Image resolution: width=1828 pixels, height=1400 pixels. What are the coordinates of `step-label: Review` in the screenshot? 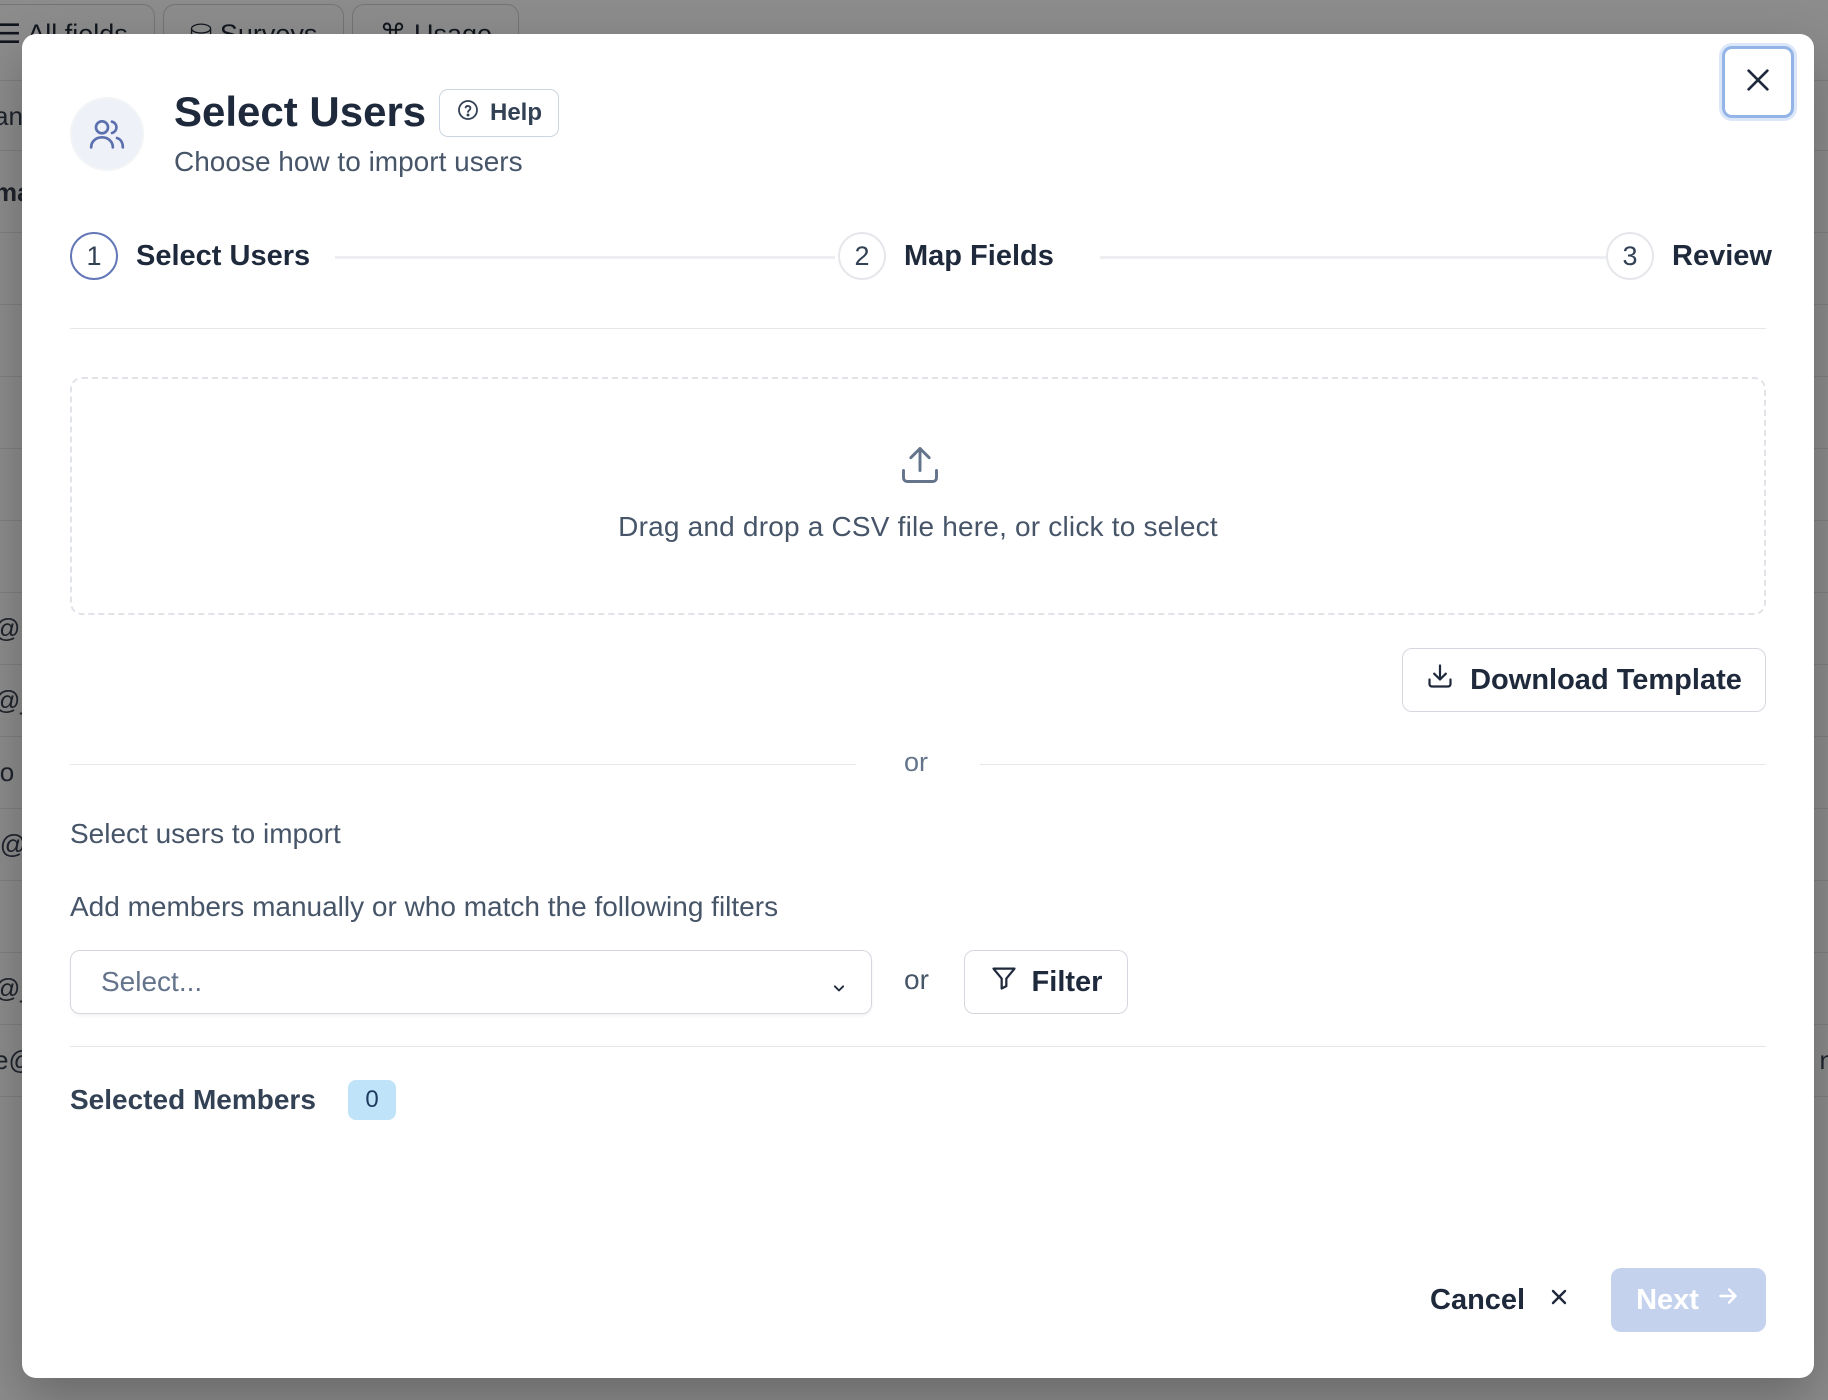 It's located at (1722, 255).